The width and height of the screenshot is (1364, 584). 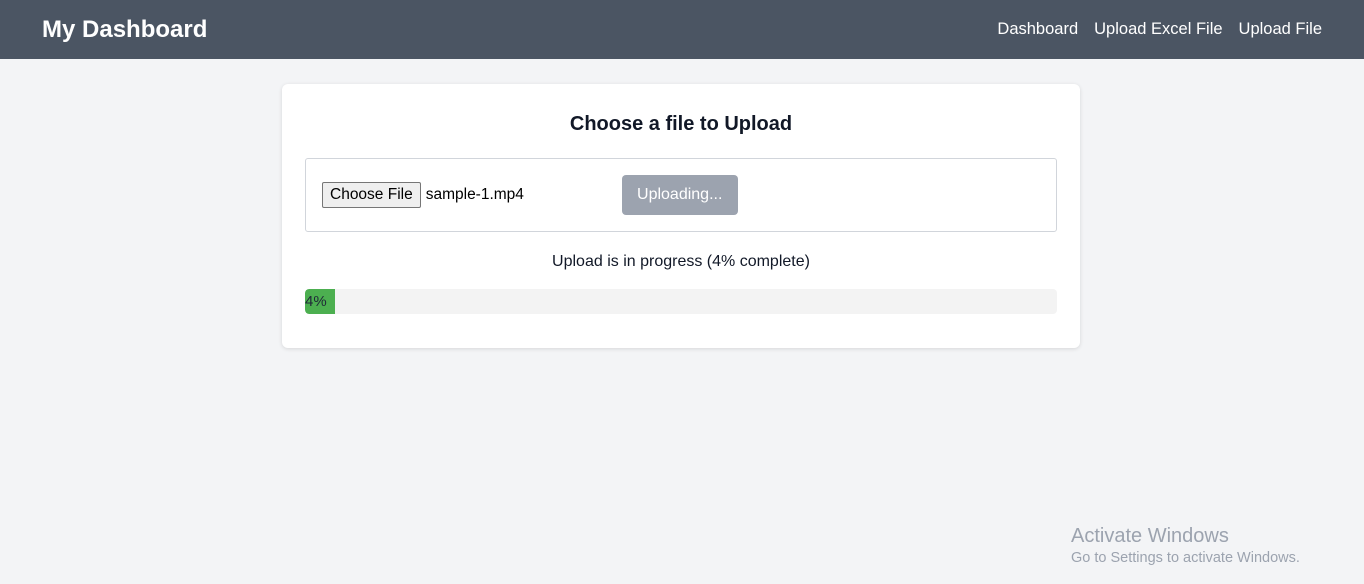 What do you see at coordinates (371, 195) in the screenshot?
I see `choose-file-button: Choose File` at bounding box center [371, 195].